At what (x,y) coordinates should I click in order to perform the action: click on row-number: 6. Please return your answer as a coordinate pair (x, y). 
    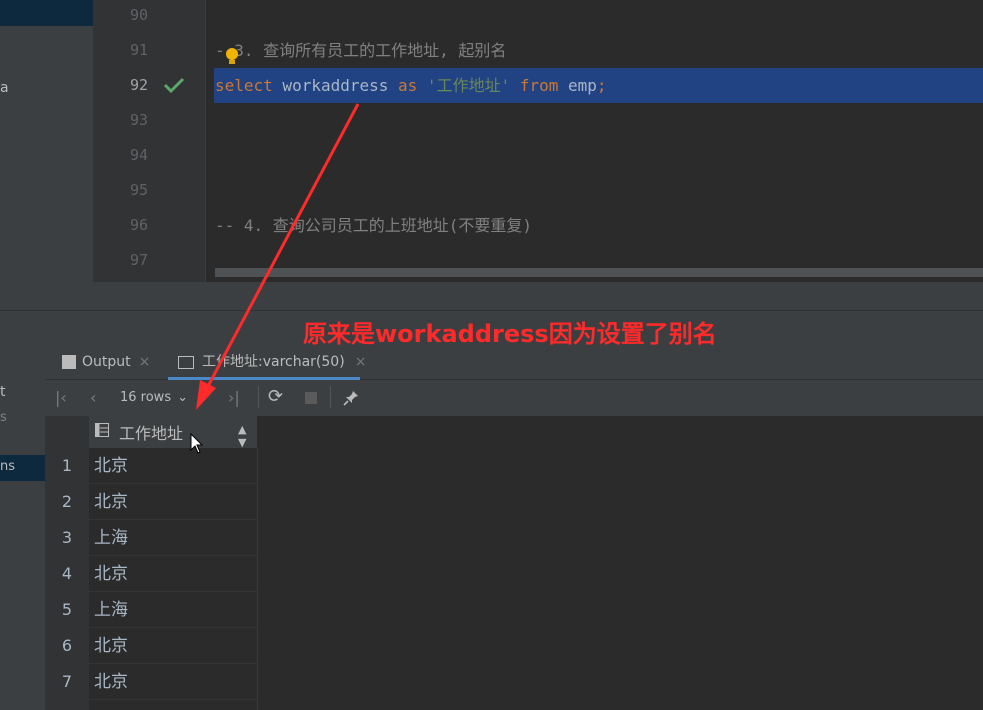
    Looking at the image, I should click on (67, 645).